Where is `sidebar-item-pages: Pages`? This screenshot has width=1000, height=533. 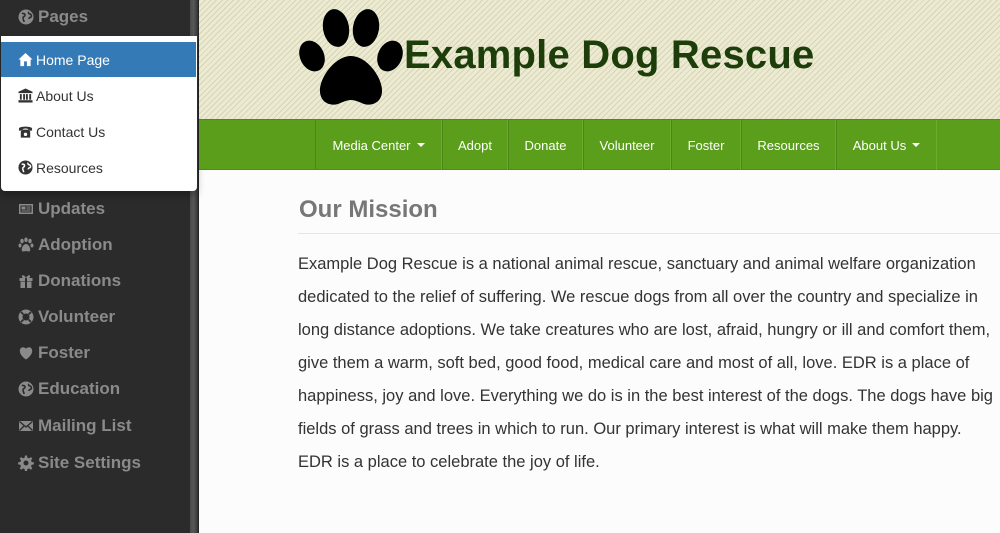 sidebar-item-pages: Pages is located at coordinates (52, 17).